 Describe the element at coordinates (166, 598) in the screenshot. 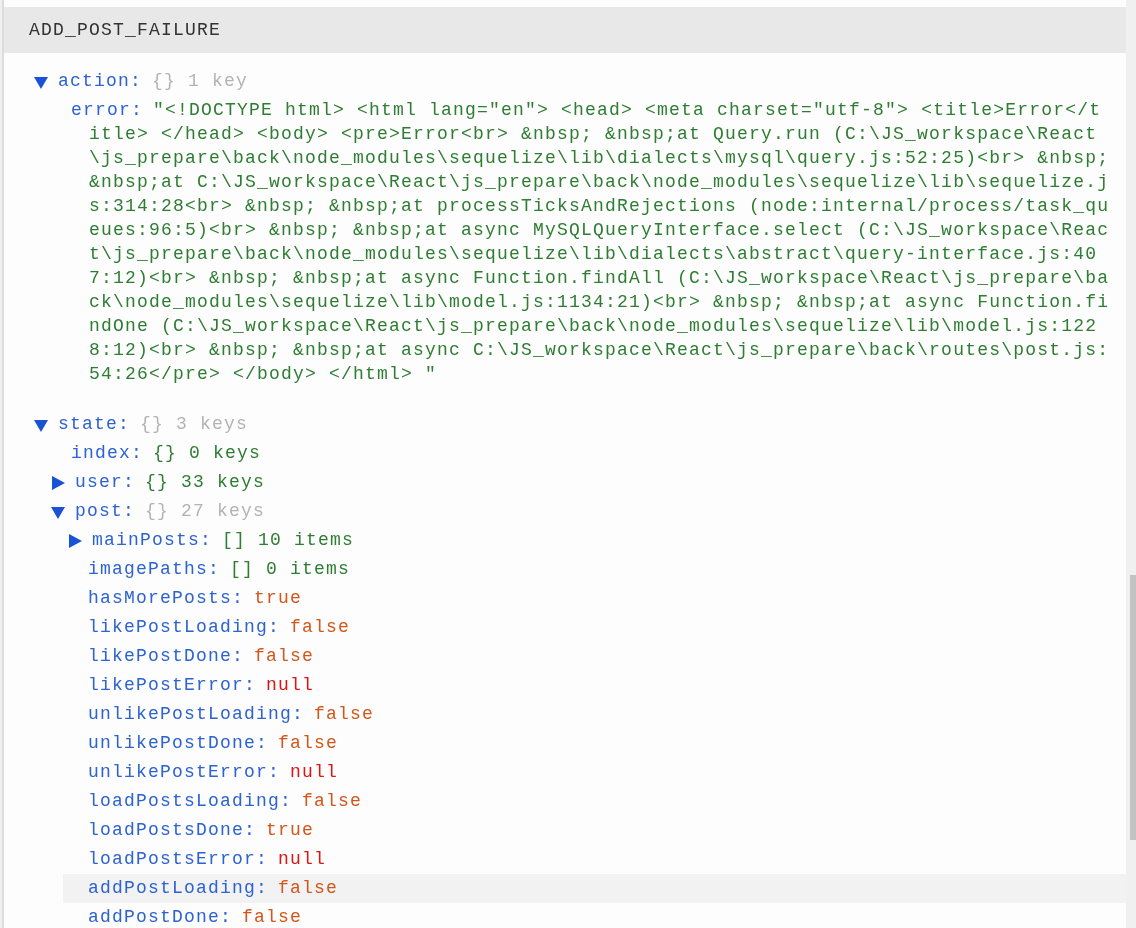

I see `key-label: hasMorePosts:` at that location.